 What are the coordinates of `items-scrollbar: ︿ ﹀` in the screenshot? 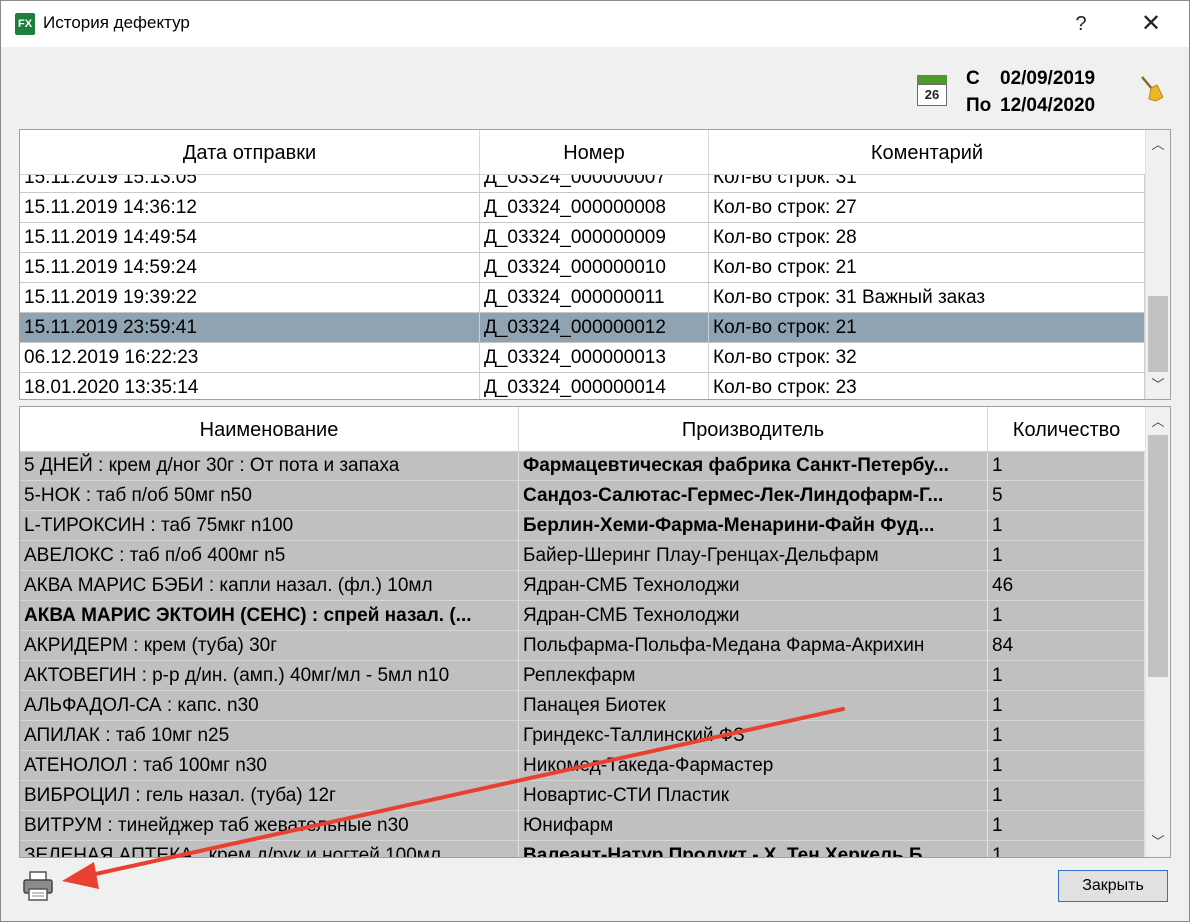 It's located at (1157, 632).